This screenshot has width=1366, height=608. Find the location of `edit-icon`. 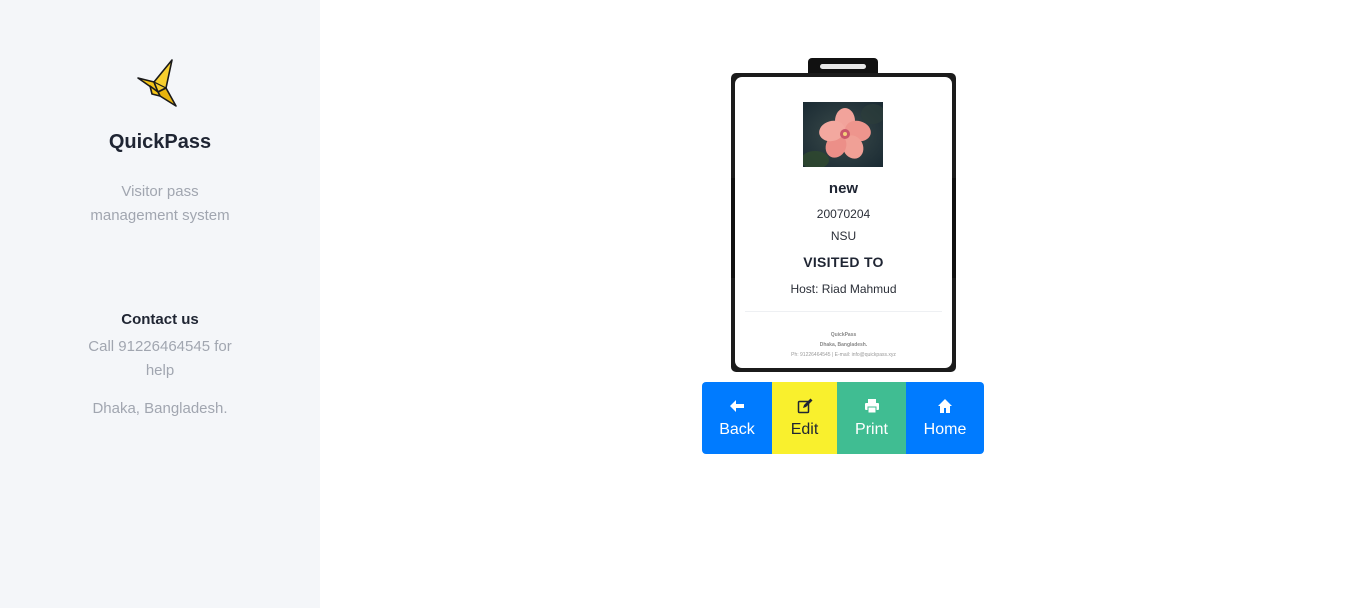

edit-icon is located at coordinates (804, 405).